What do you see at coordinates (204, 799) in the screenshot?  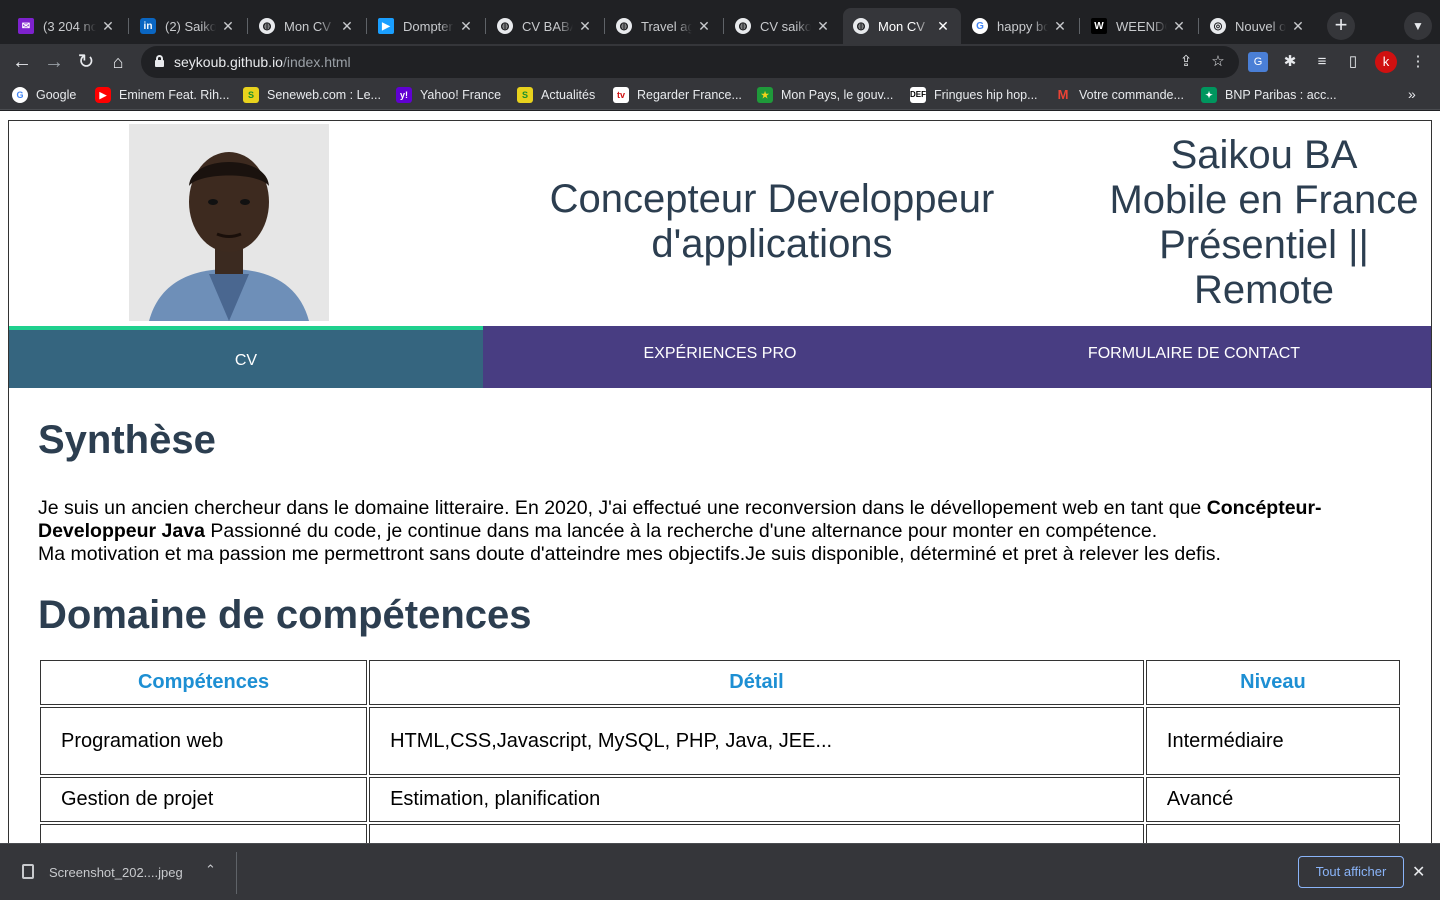 I see `table-cell: Gestion de projet` at bounding box center [204, 799].